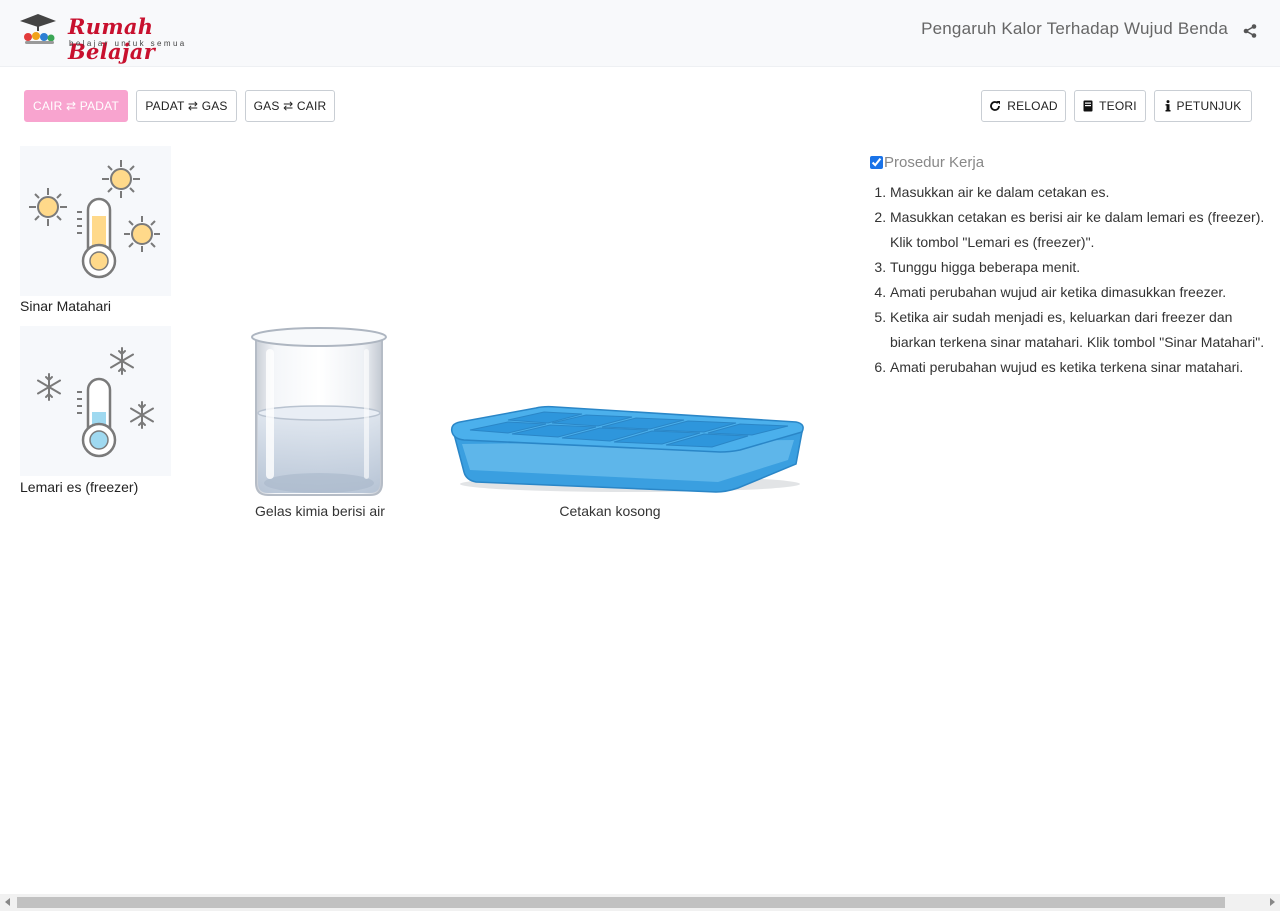 The width and height of the screenshot is (1280, 911). I want to click on tab-label: GAS ⇄ CAIR, so click(290, 106).